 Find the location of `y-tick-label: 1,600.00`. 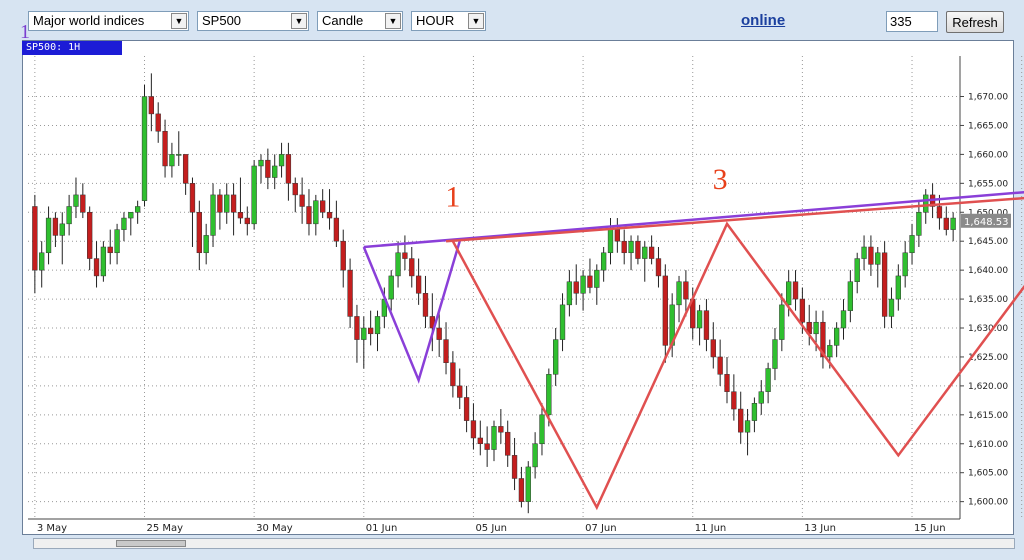

y-tick-label: 1,600.00 is located at coordinates (988, 503).